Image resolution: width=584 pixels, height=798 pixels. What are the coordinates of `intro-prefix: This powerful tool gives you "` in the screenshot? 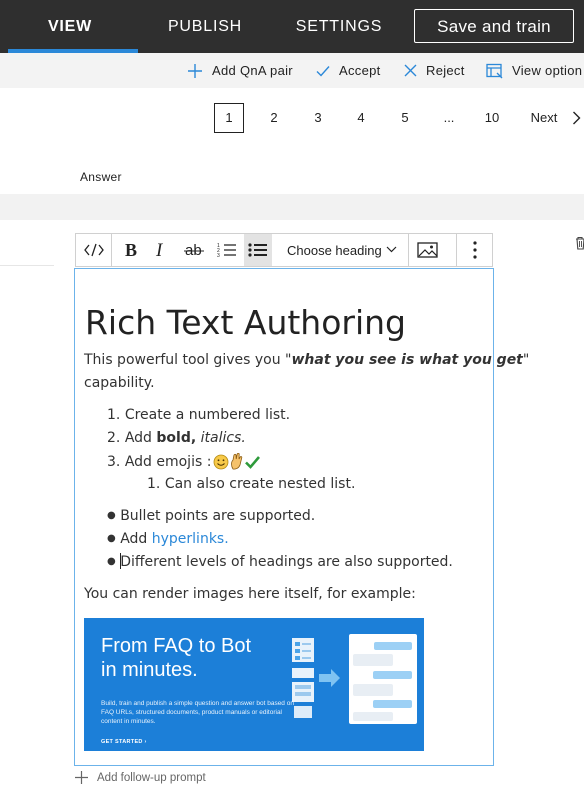 It's located at (188, 360).